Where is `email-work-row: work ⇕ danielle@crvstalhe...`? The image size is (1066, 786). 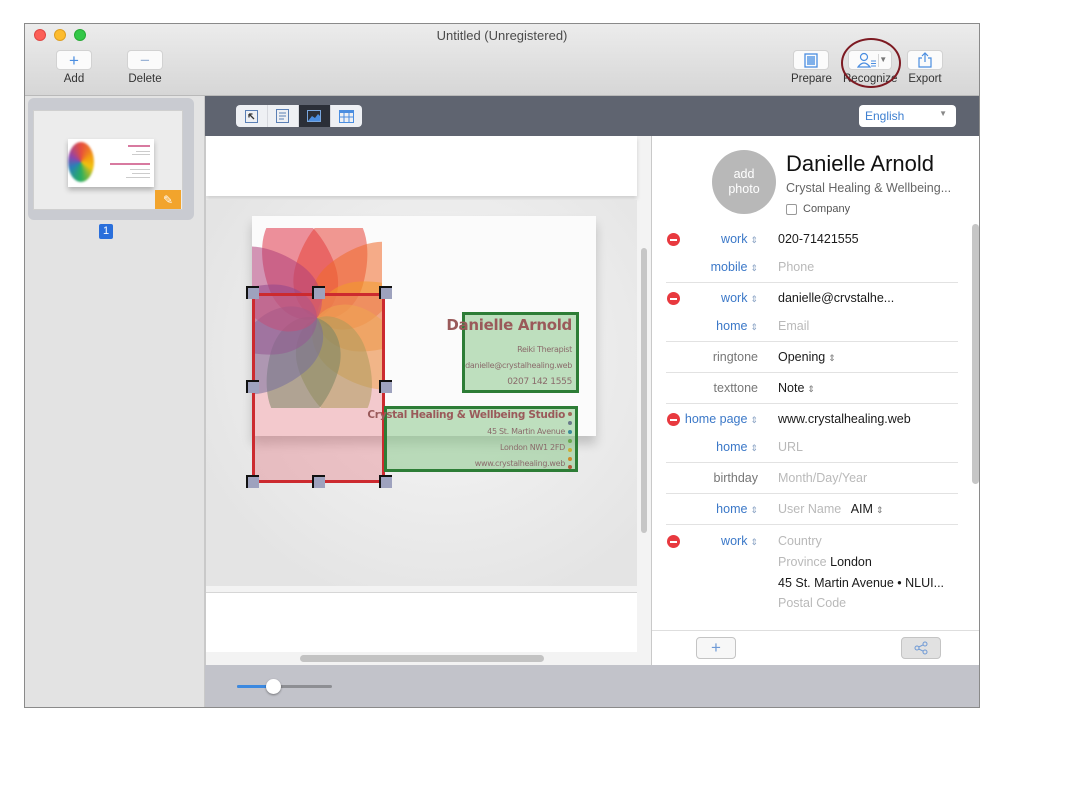
email-work-row: work ⇕ danielle@crvstalhe... is located at coordinates (811, 298).